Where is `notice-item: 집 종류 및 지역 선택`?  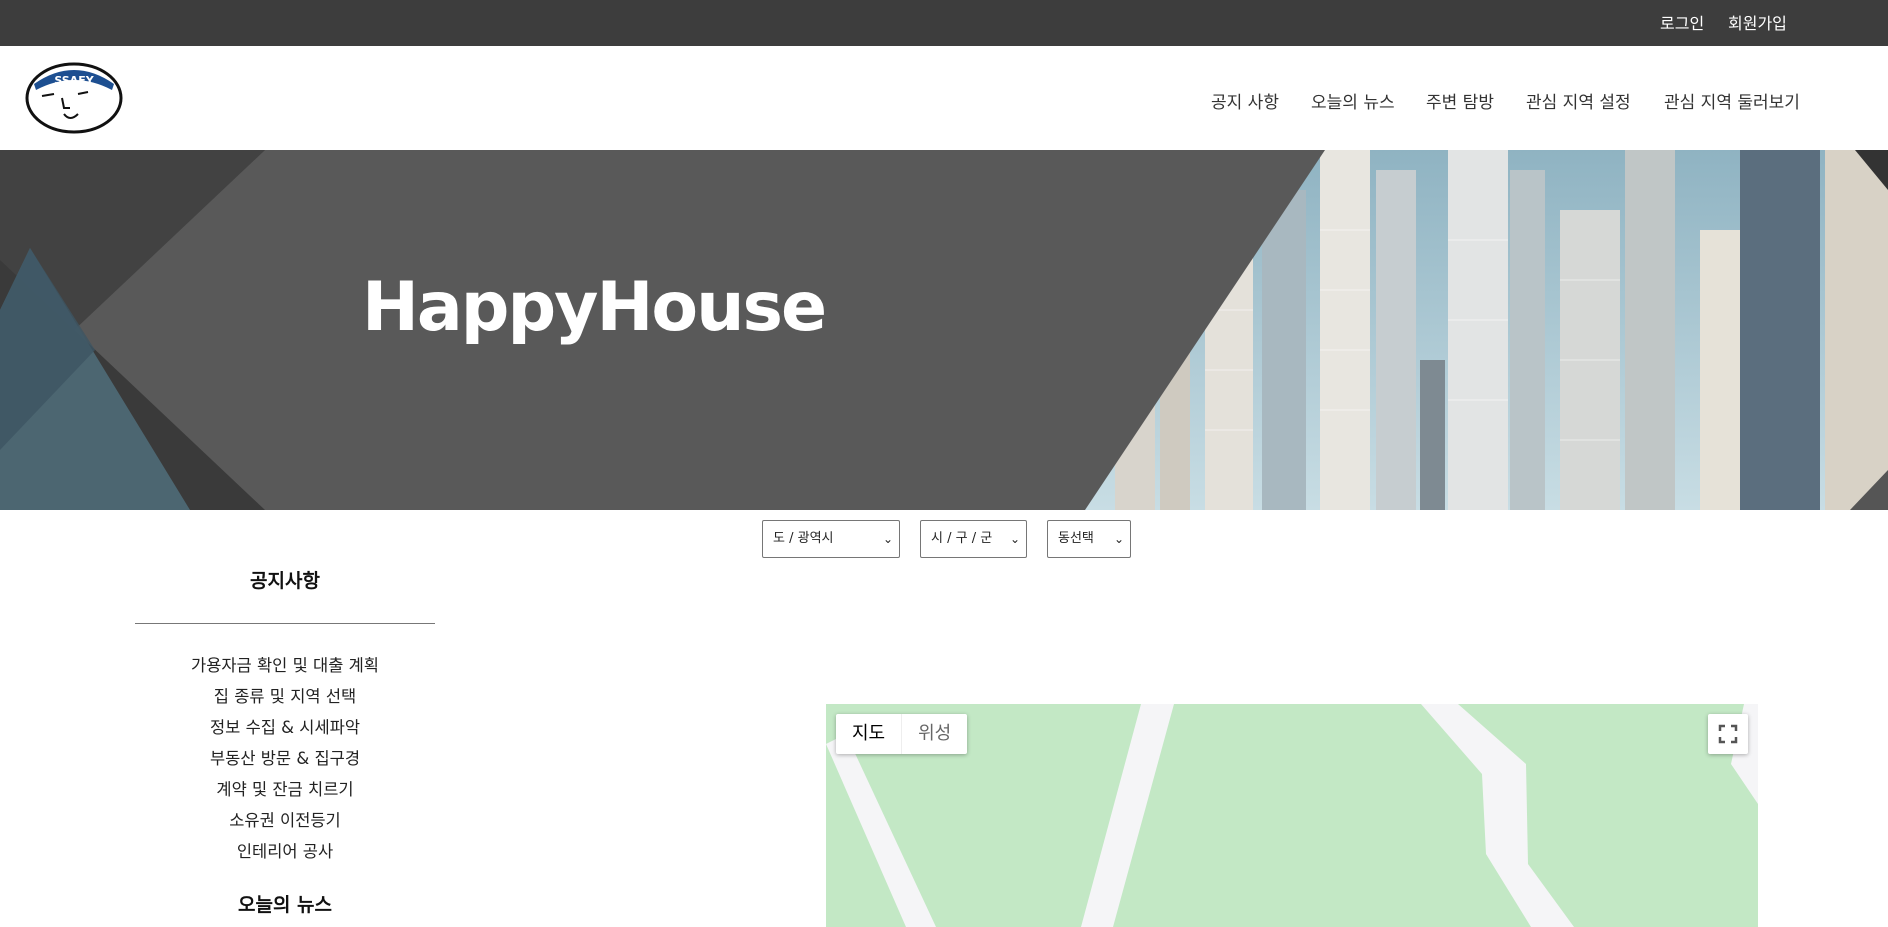 notice-item: 집 종류 및 지역 선택 is located at coordinates (285, 700).